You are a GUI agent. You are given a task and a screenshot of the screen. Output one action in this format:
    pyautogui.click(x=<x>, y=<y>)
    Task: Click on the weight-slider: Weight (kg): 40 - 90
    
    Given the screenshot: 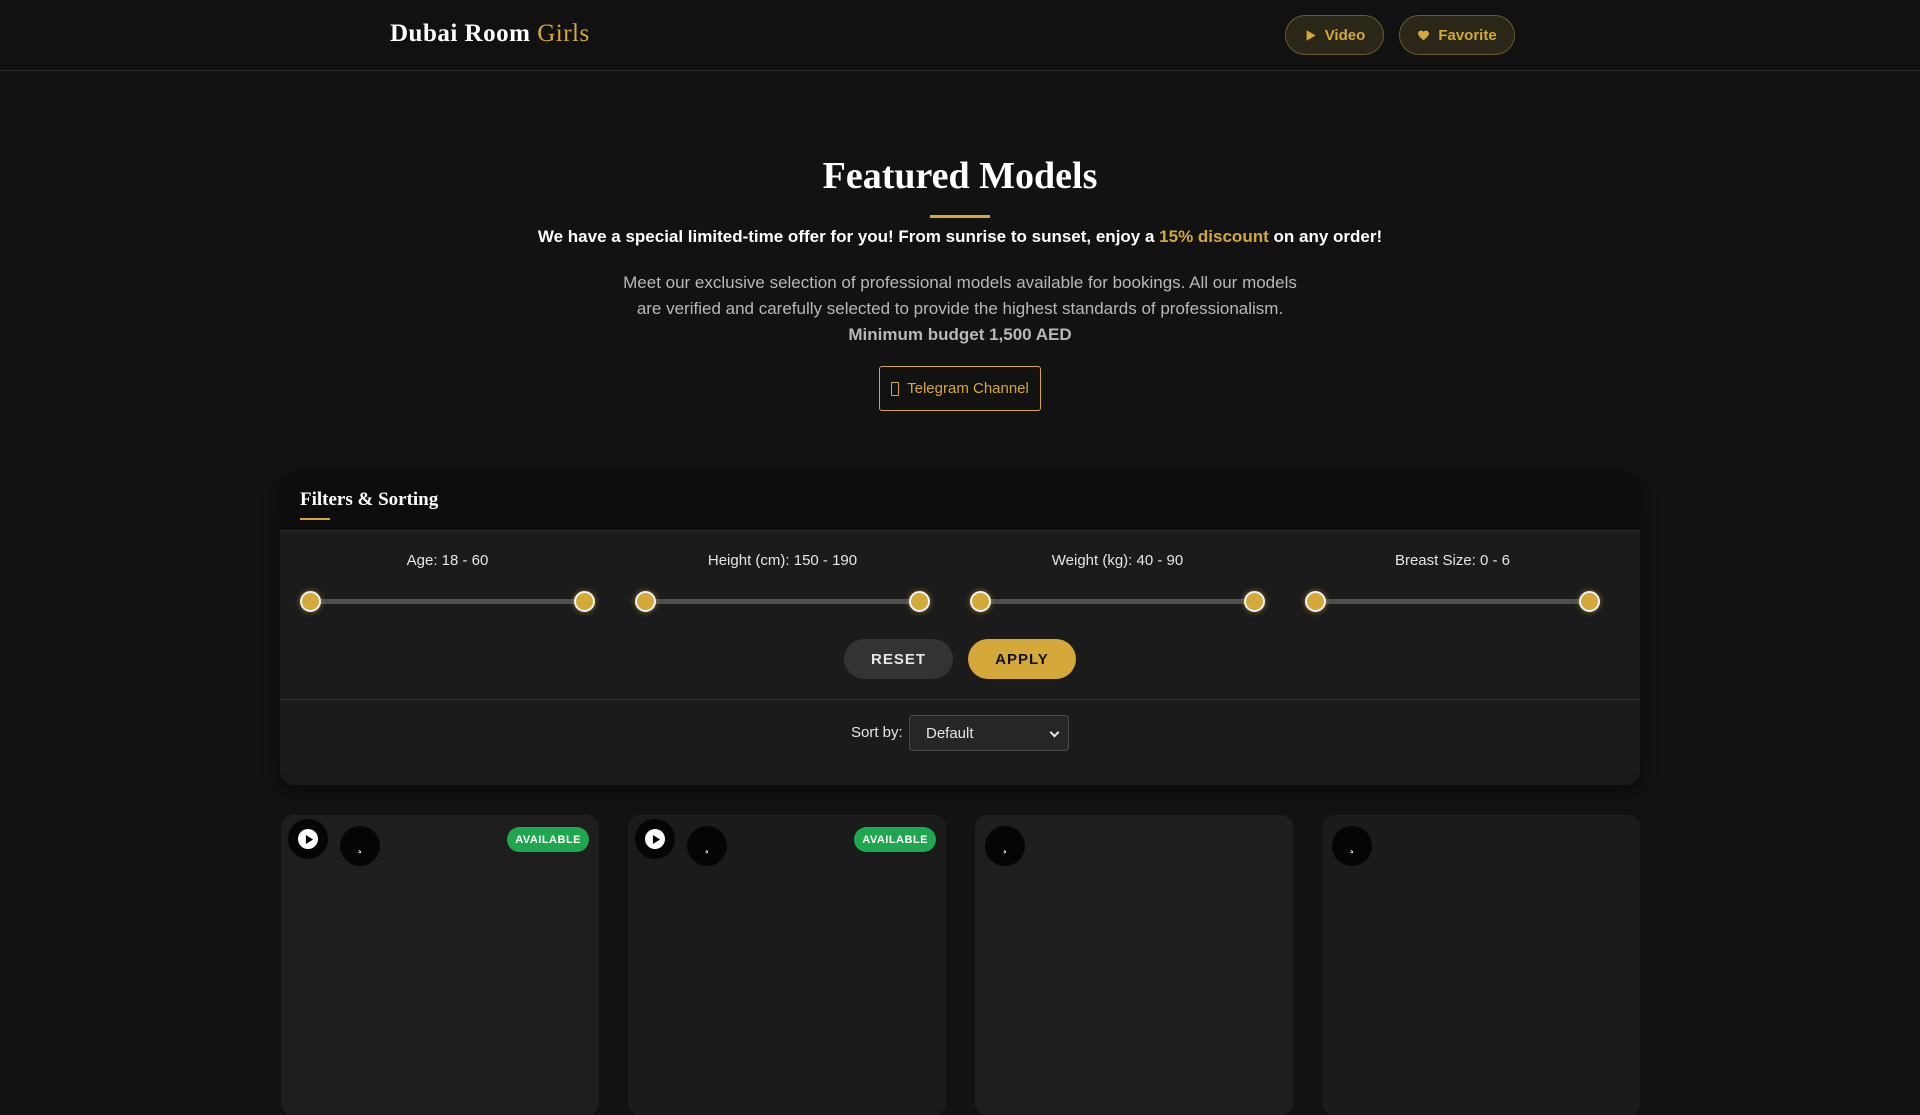 What is the action you would take?
    pyautogui.click(x=1117, y=542)
    